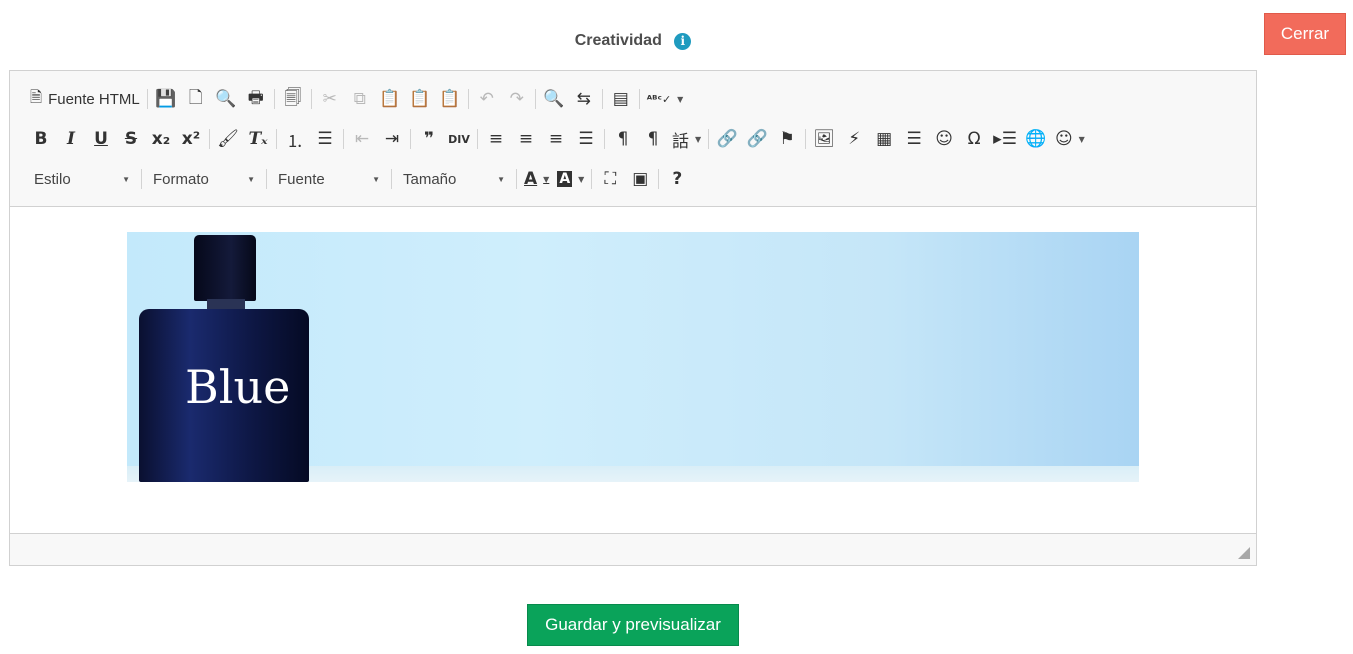 This screenshot has width=1353, height=654. I want to click on templates-icon: 🗐, so click(293, 99).